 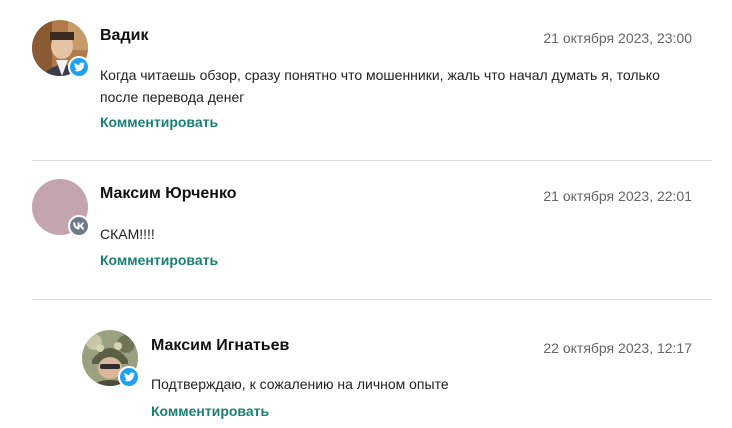 What do you see at coordinates (300, 384) in the screenshot?
I see `comment-text: Подтверждаю, к сожалению на личном опыте` at bounding box center [300, 384].